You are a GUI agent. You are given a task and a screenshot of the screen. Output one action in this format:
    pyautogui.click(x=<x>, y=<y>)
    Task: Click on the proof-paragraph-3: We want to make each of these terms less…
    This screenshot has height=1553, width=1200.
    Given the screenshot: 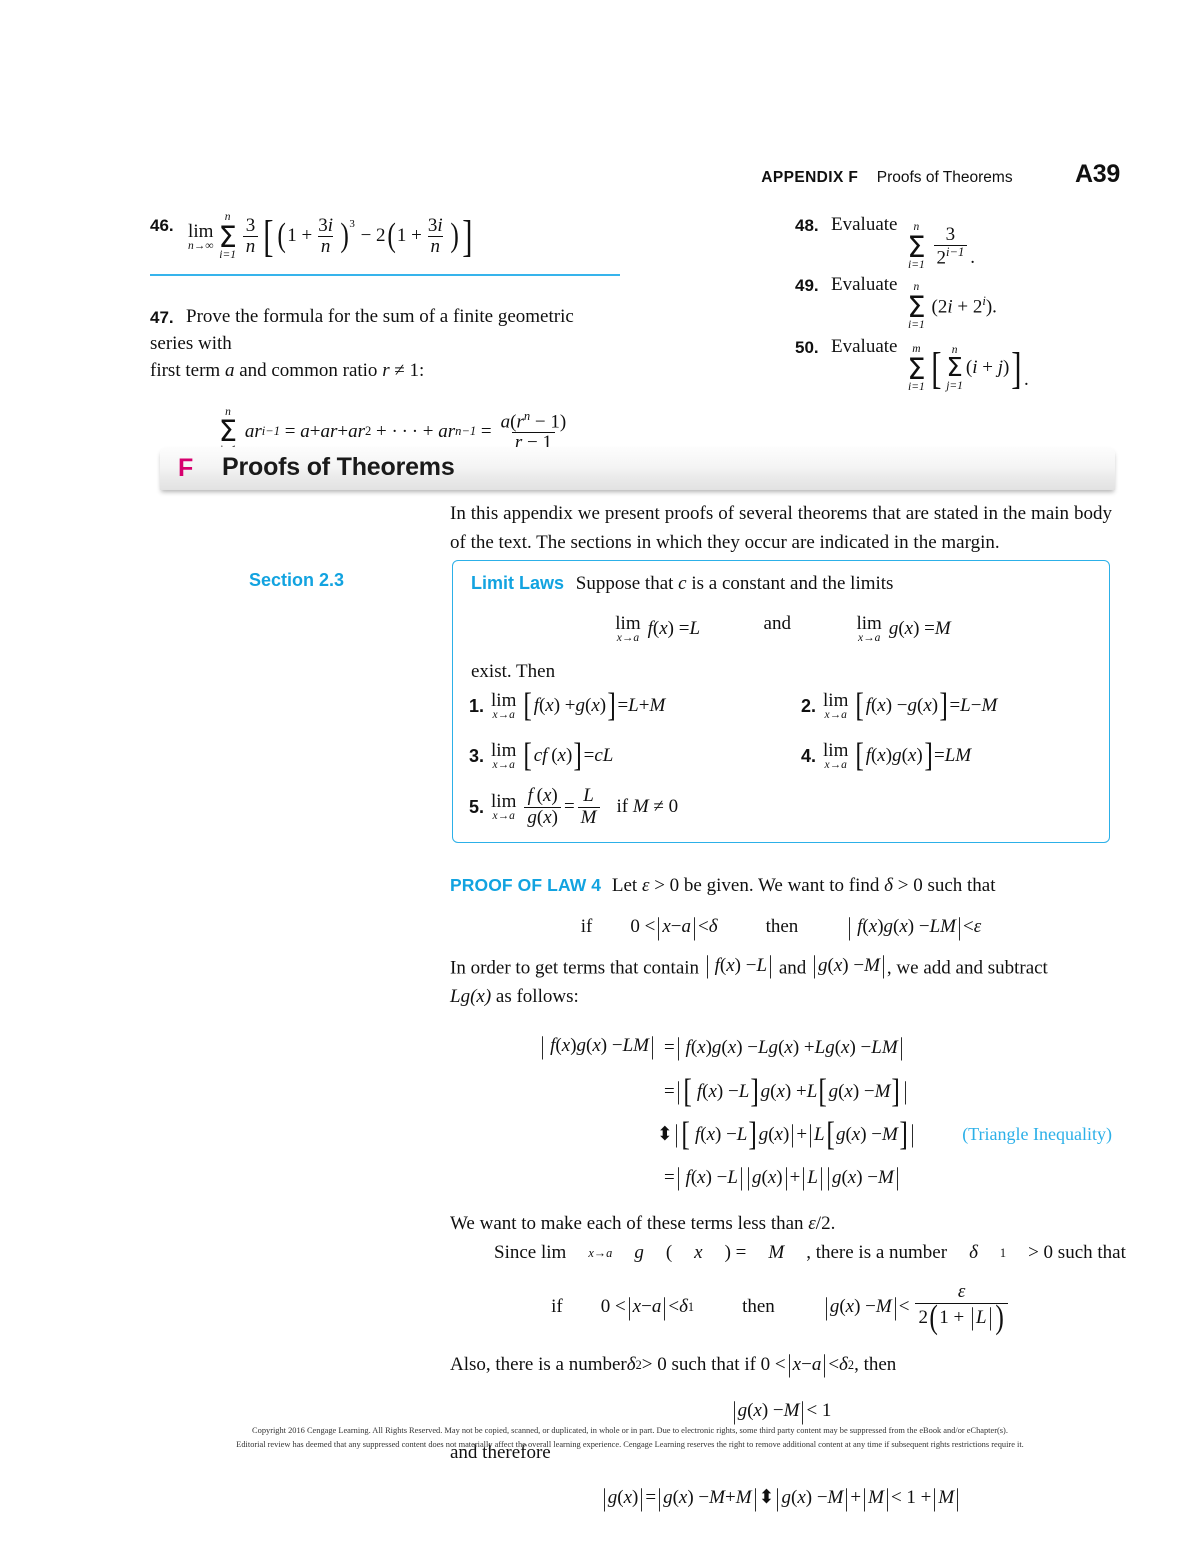 What is the action you would take?
    pyautogui.click(x=643, y=1224)
    